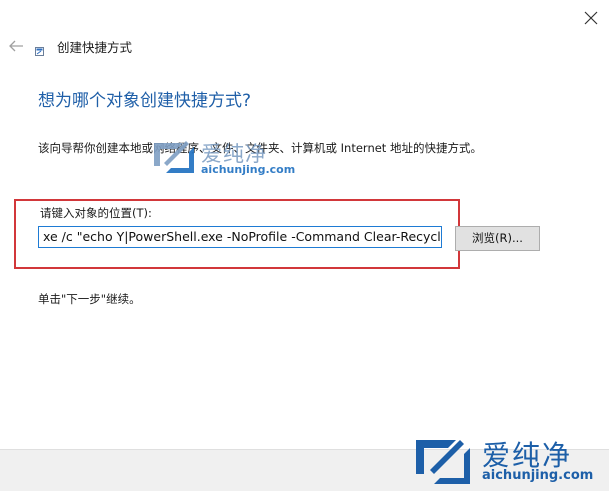 The height and width of the screenshot is (491, 609). What do you see at coordinates (231, 160) in the screenshot?
I see `watermark-center: 爱纯净 aichunjing.com` at bounding box center [231, 160].